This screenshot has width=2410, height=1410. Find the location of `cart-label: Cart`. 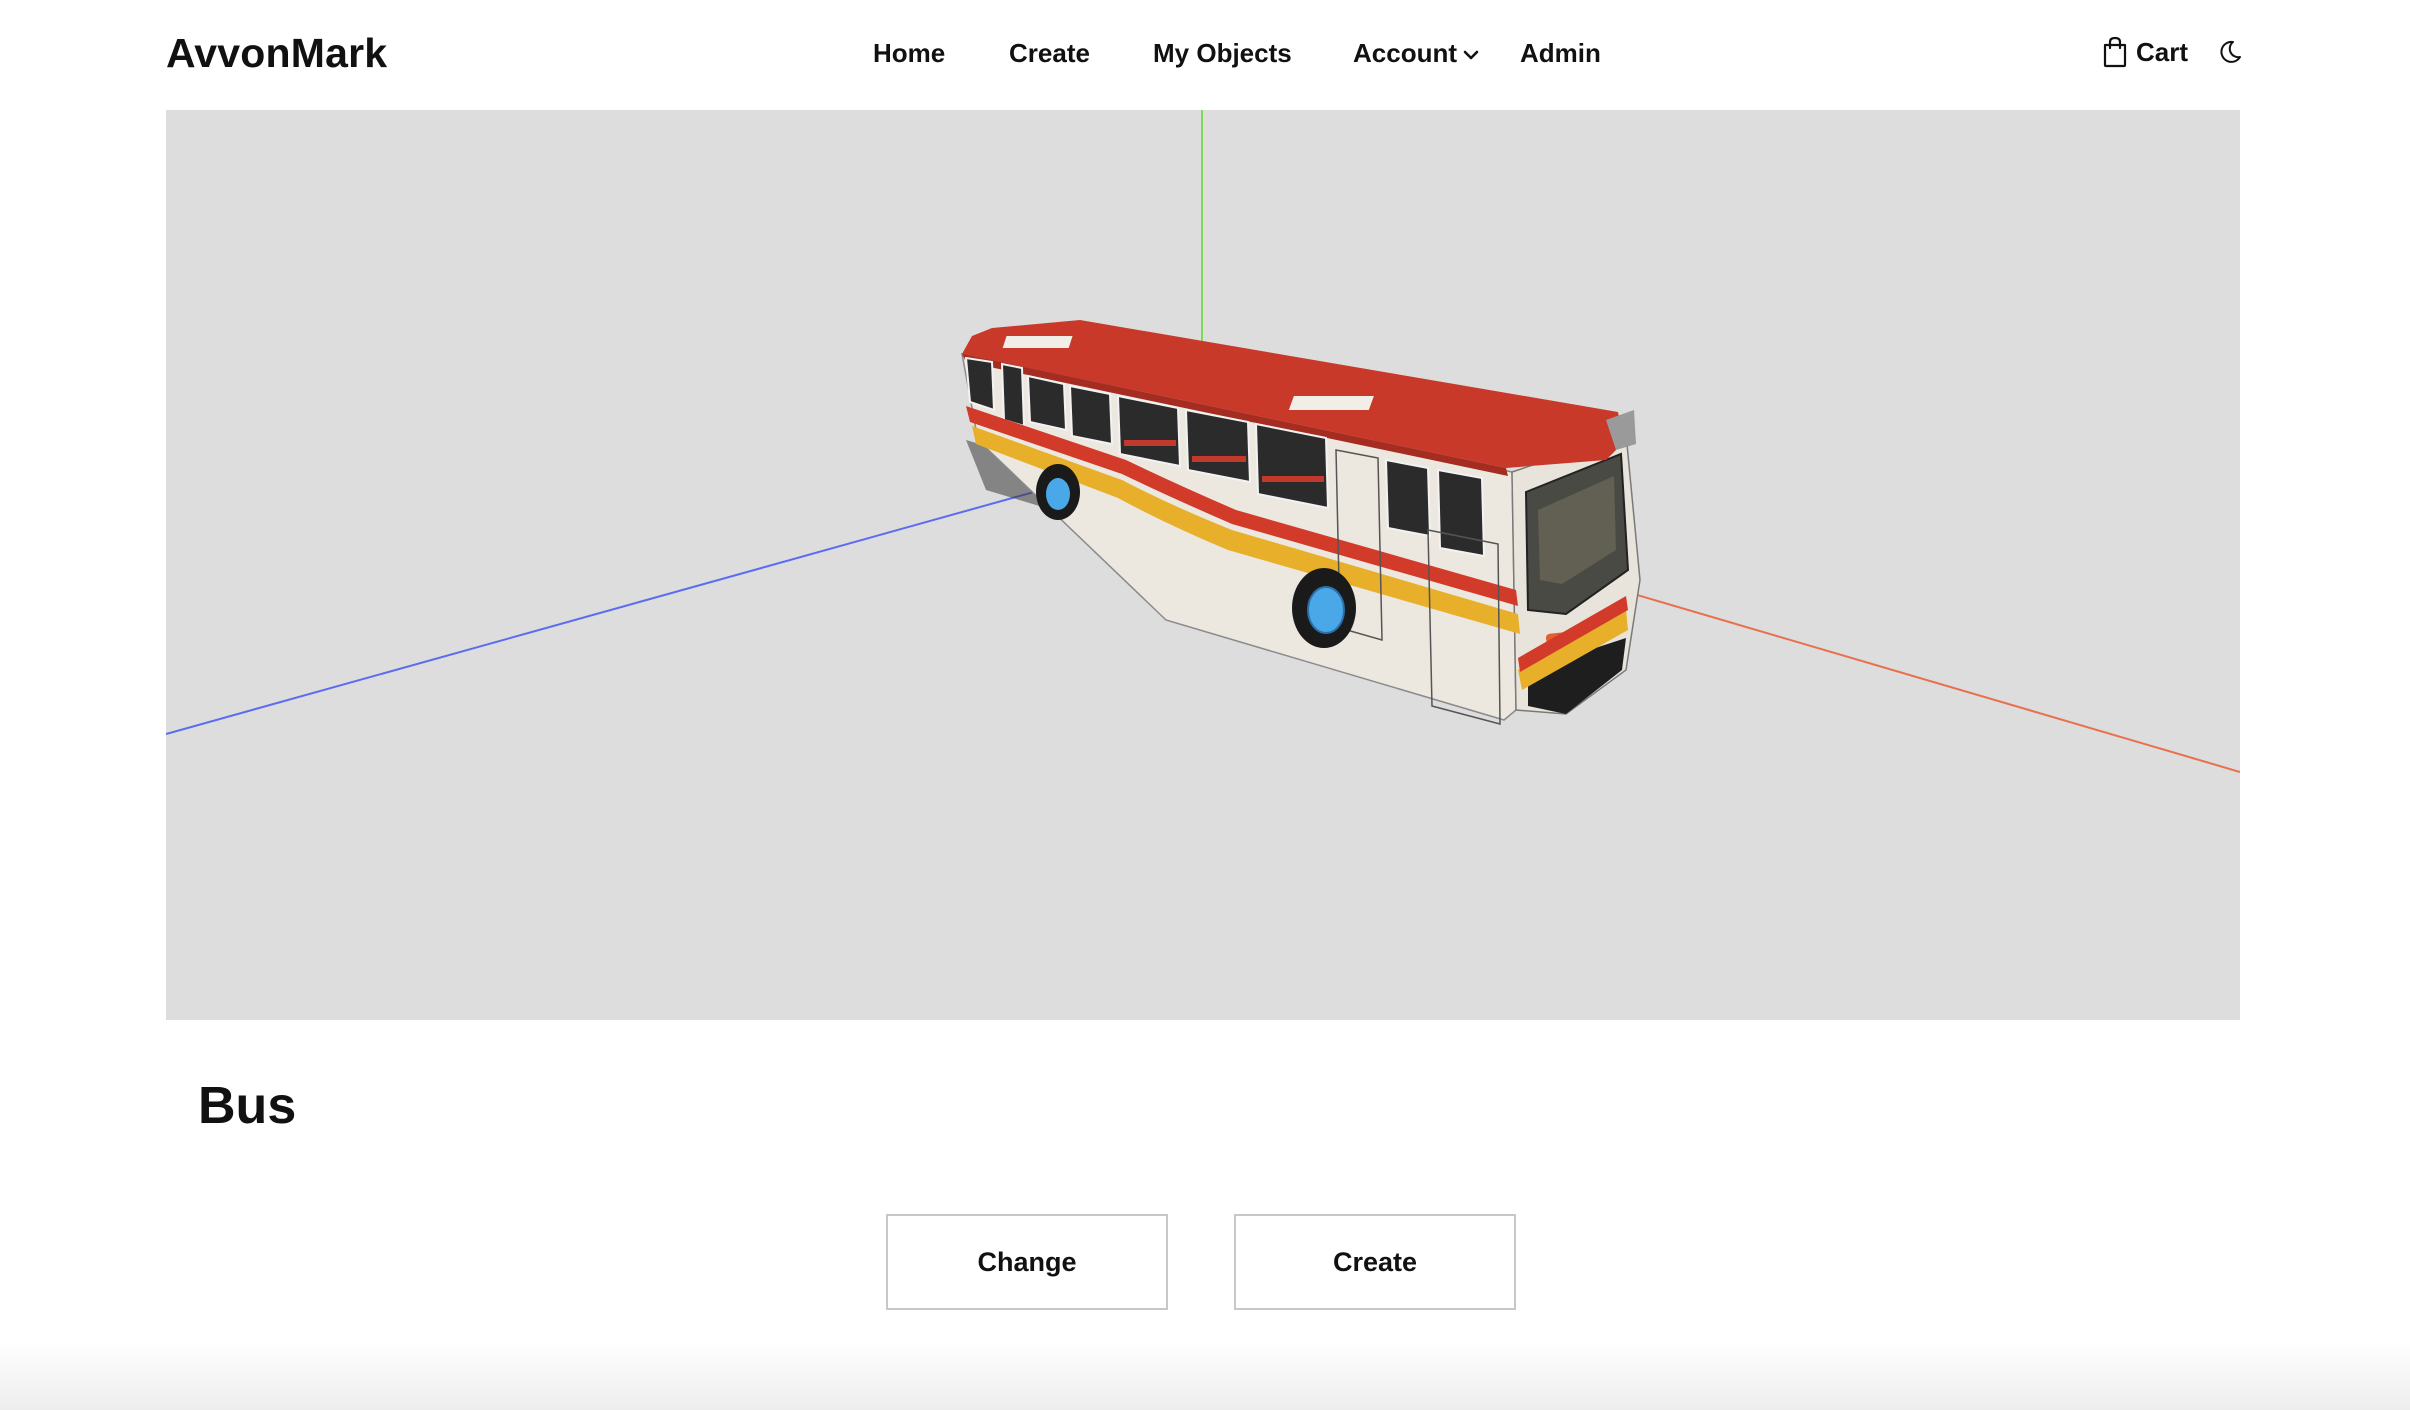

cart-label: Cart is located at coordinates (2162, 51).